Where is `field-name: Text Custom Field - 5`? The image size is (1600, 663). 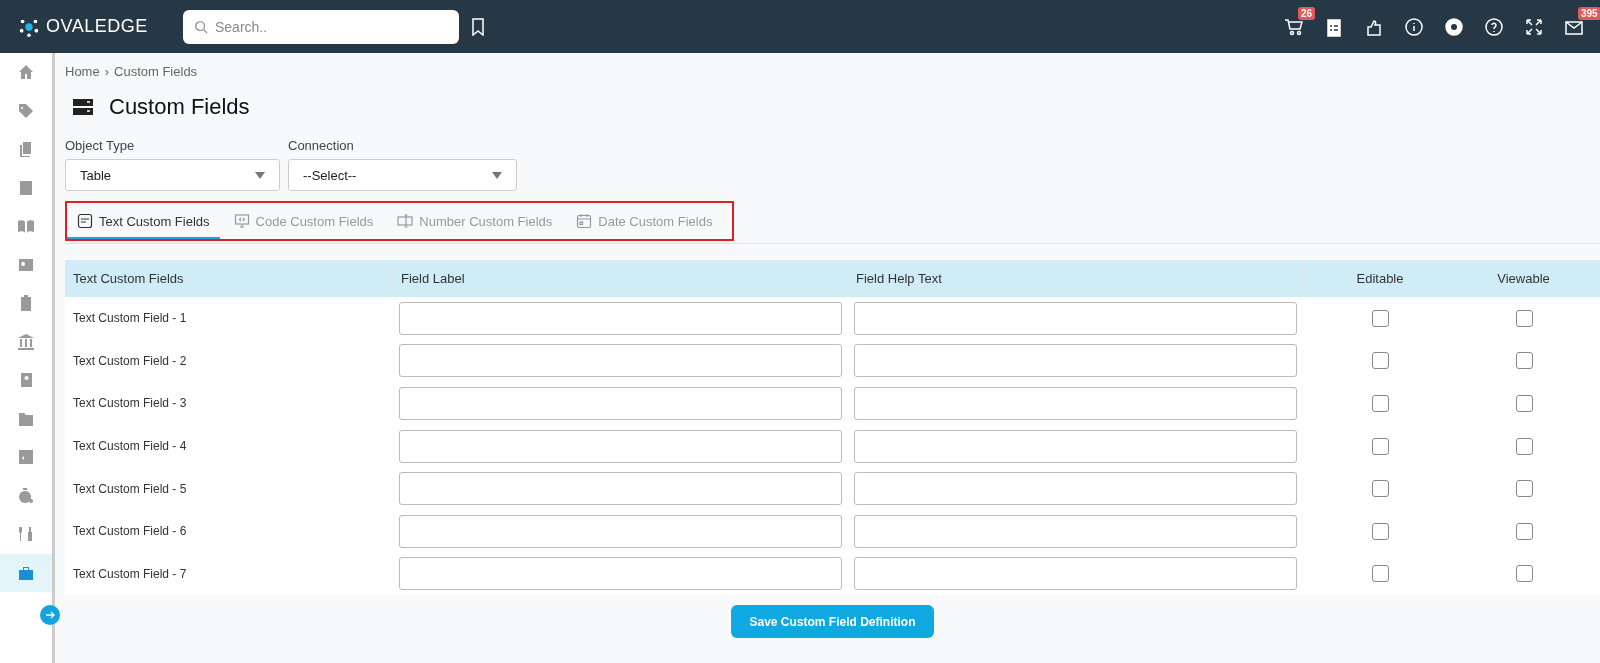
field-name: Text Custom Field - 5 is located at coordinates (130, 488).